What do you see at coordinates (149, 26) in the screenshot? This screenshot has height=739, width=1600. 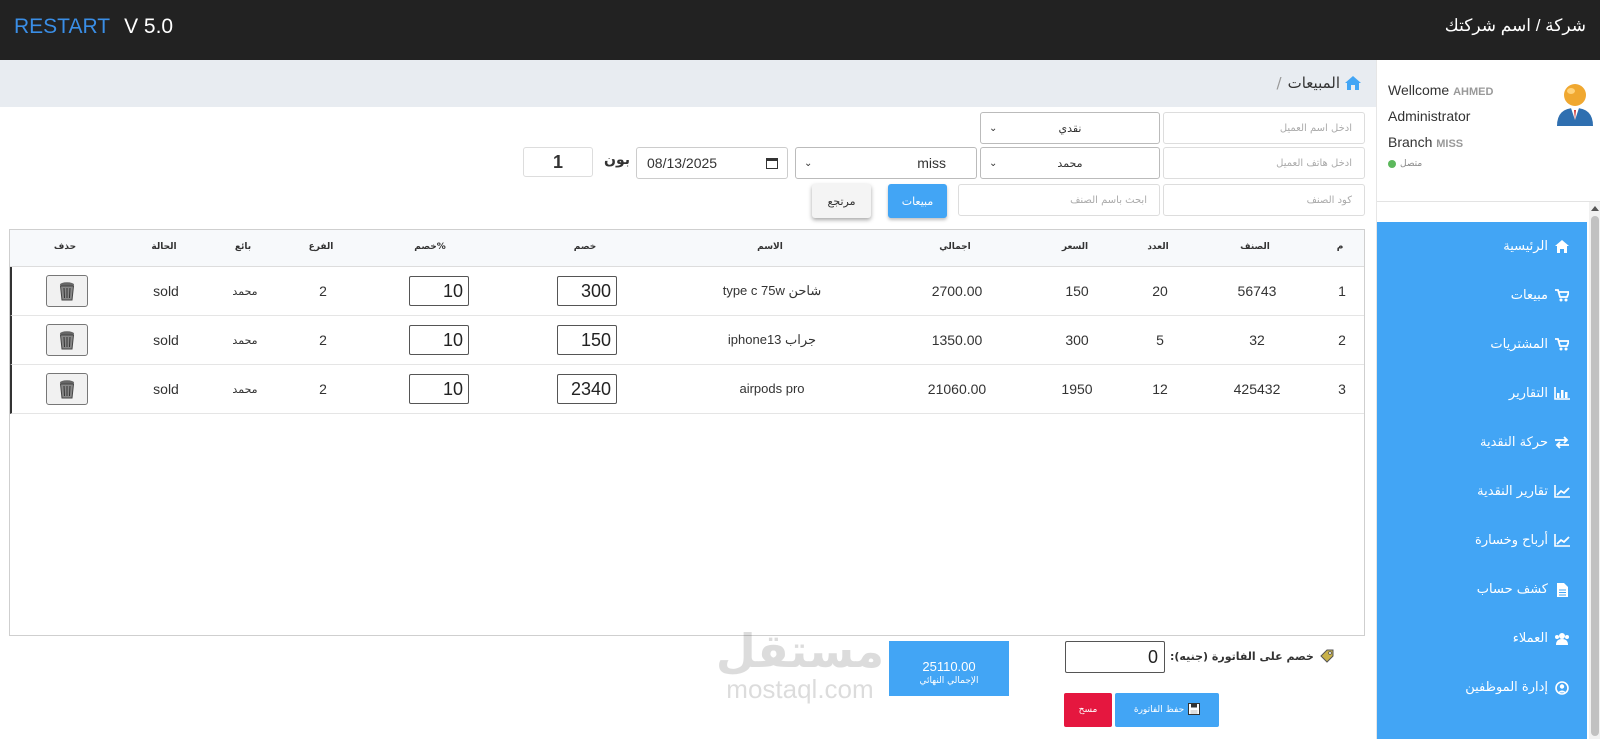 I see `brand-version: V 5.0` at bounding box center [149, 26].